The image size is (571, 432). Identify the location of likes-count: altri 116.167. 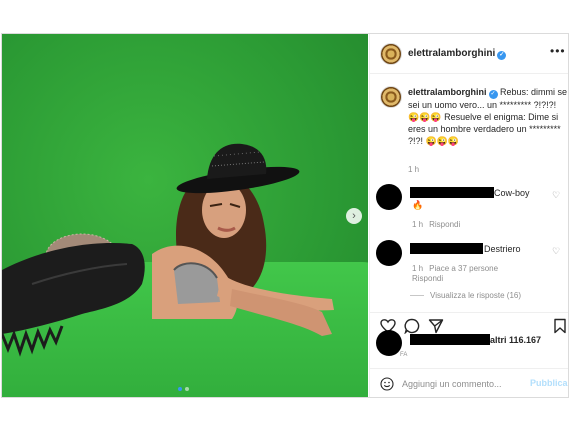
(515, 340).